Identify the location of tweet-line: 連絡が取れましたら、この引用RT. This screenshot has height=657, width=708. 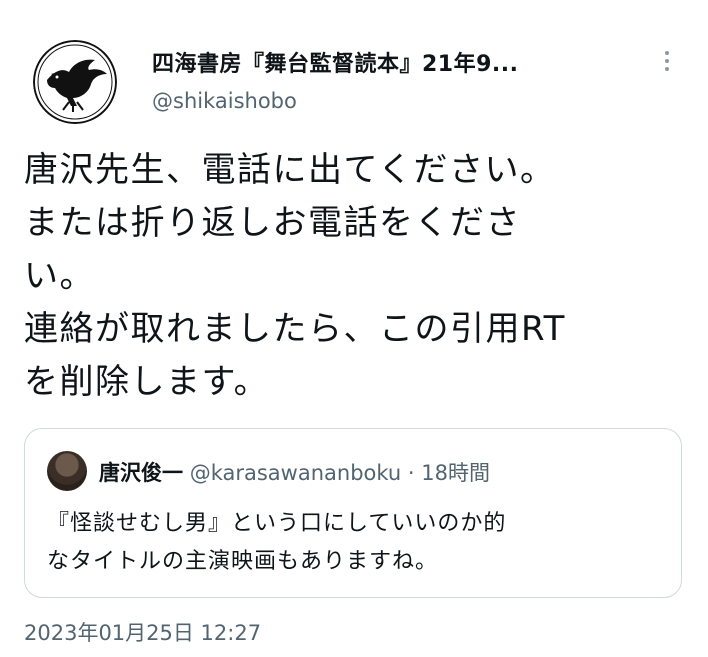
(295, 329).